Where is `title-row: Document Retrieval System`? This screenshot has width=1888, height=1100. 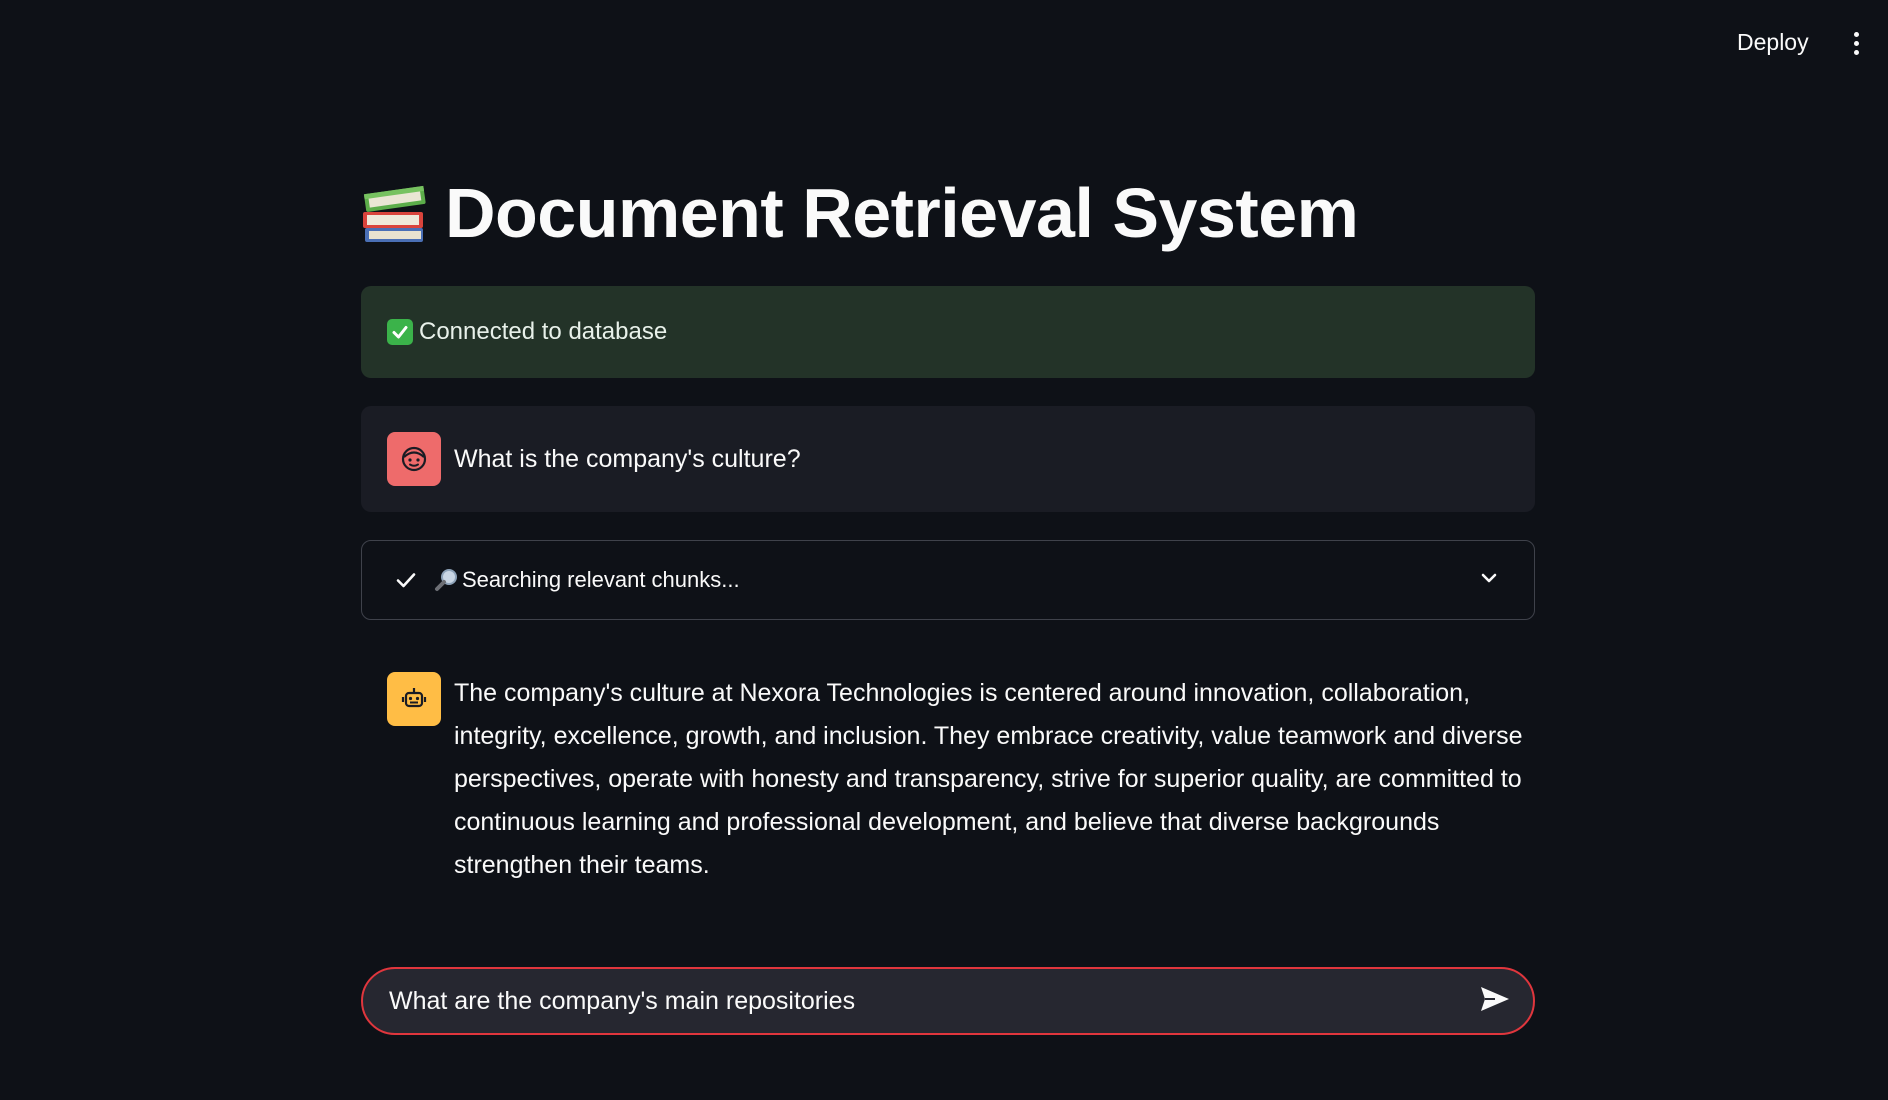 title-row: Document Retrieval System is located at coordinates (948, 213).